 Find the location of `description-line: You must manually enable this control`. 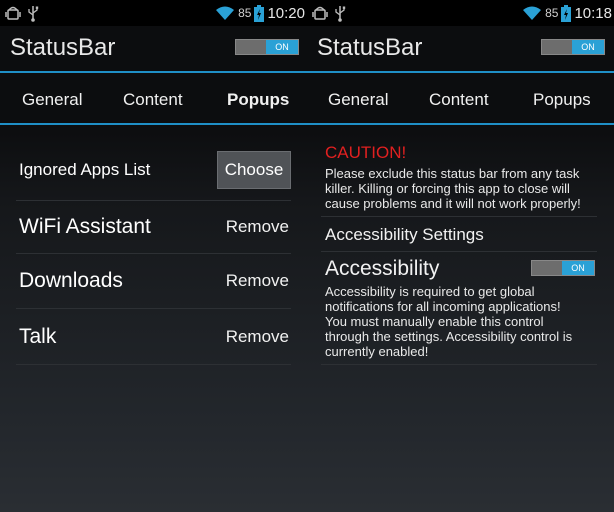

description-line: You must manually enable this control is located at coordinates (434, 321).